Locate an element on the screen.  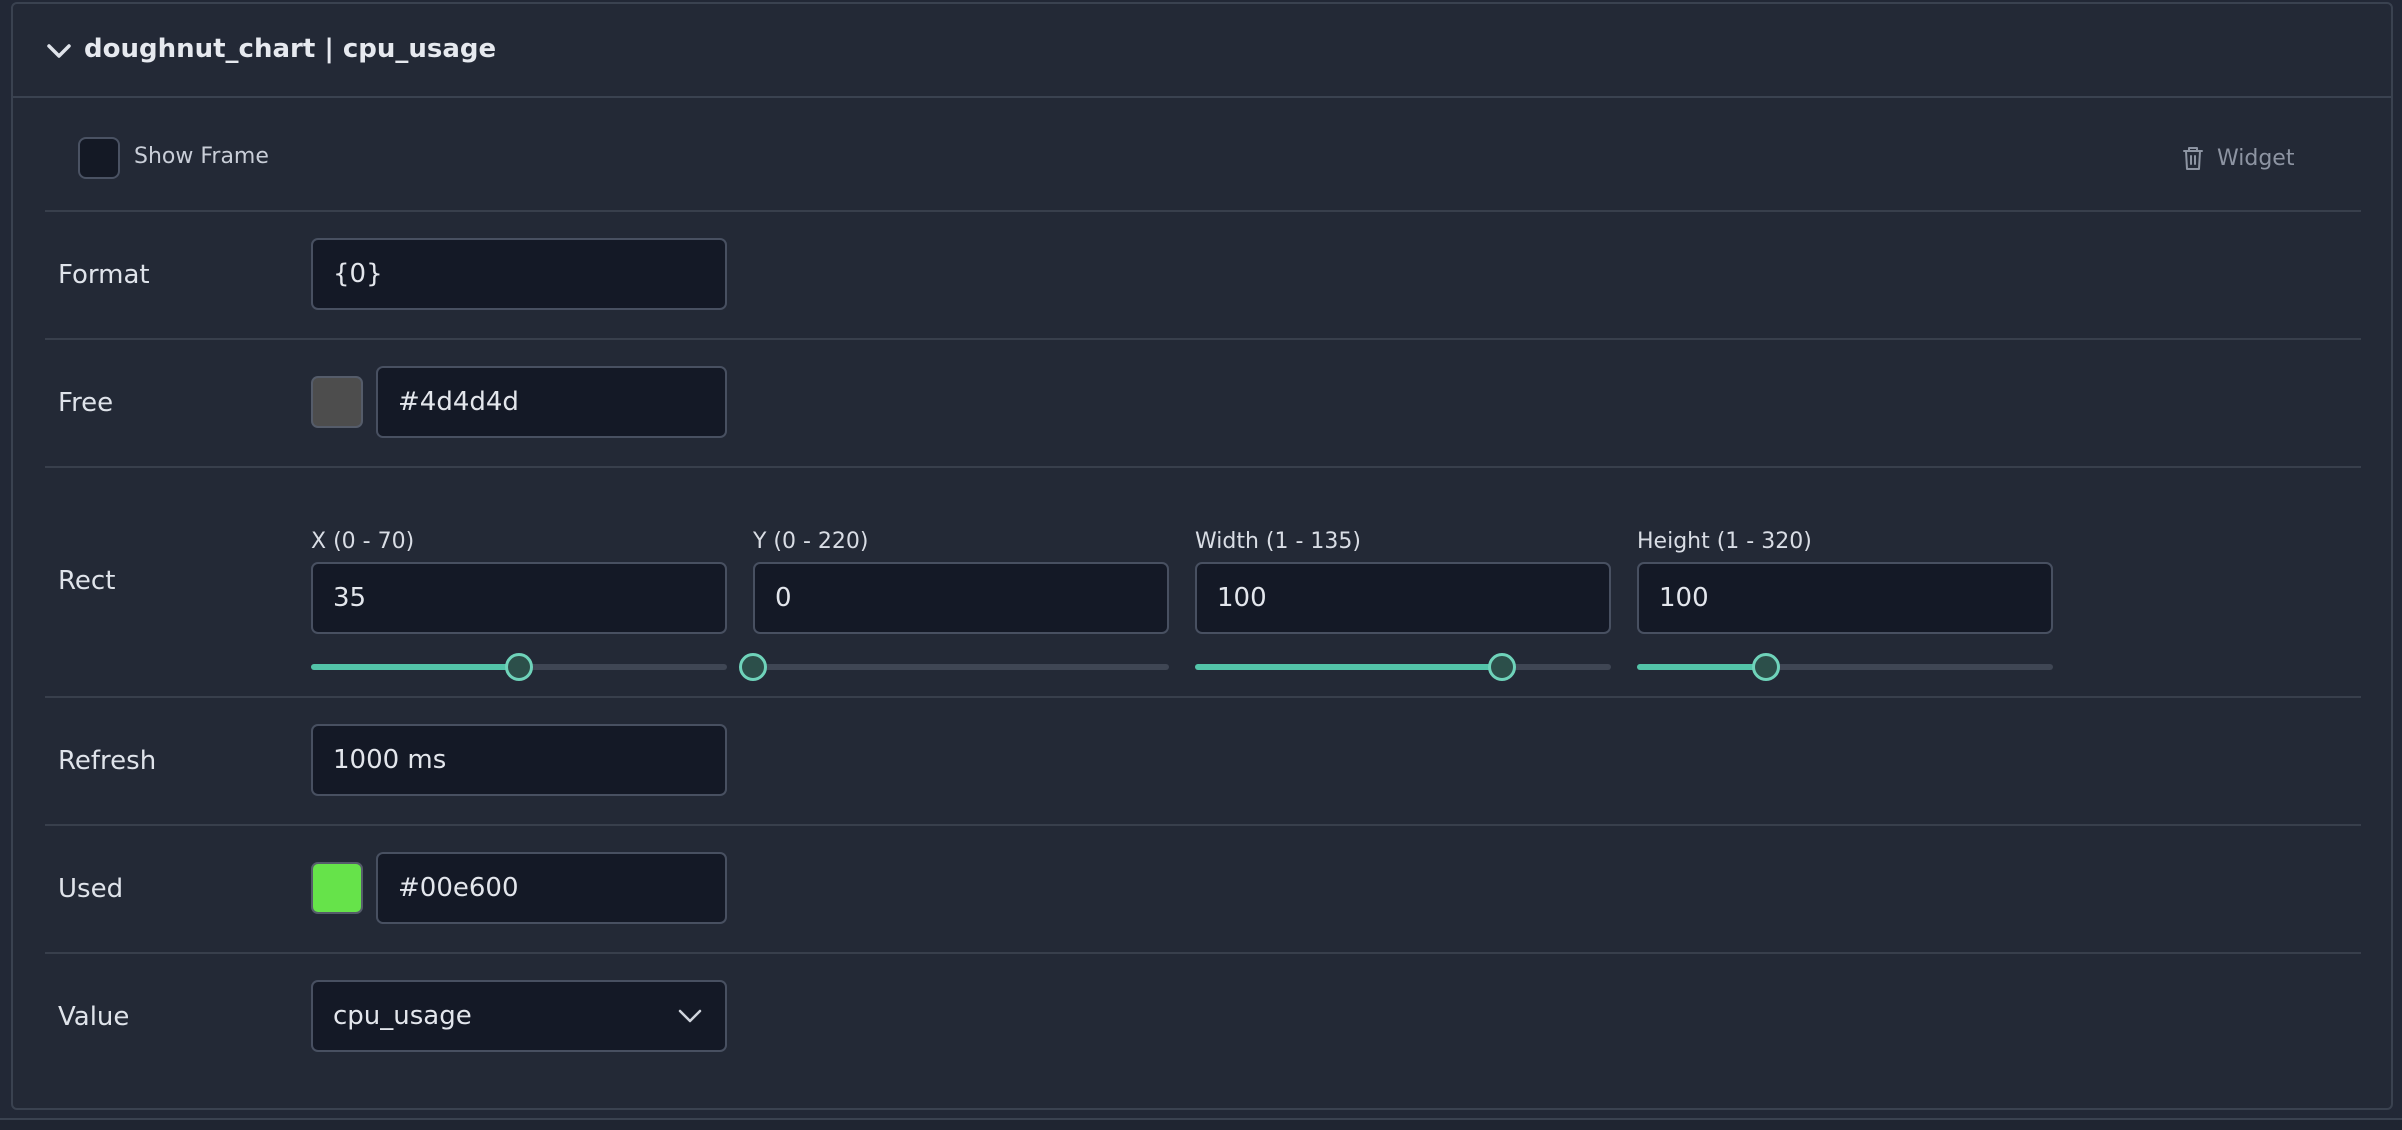
rect-width-label: Width (1 - 135) is located at coordinates (1278, 541).